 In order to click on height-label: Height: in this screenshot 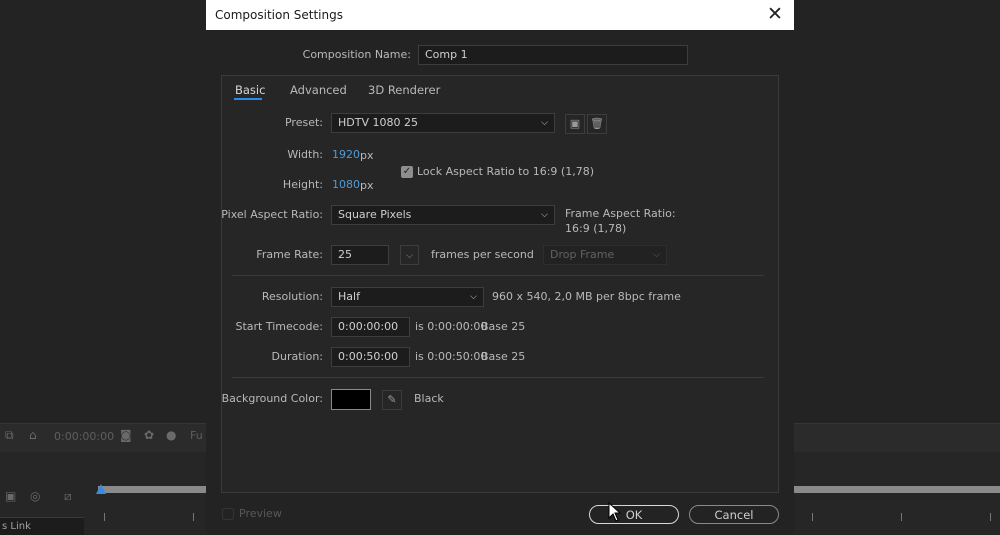, I will do `click(302, 184)`.